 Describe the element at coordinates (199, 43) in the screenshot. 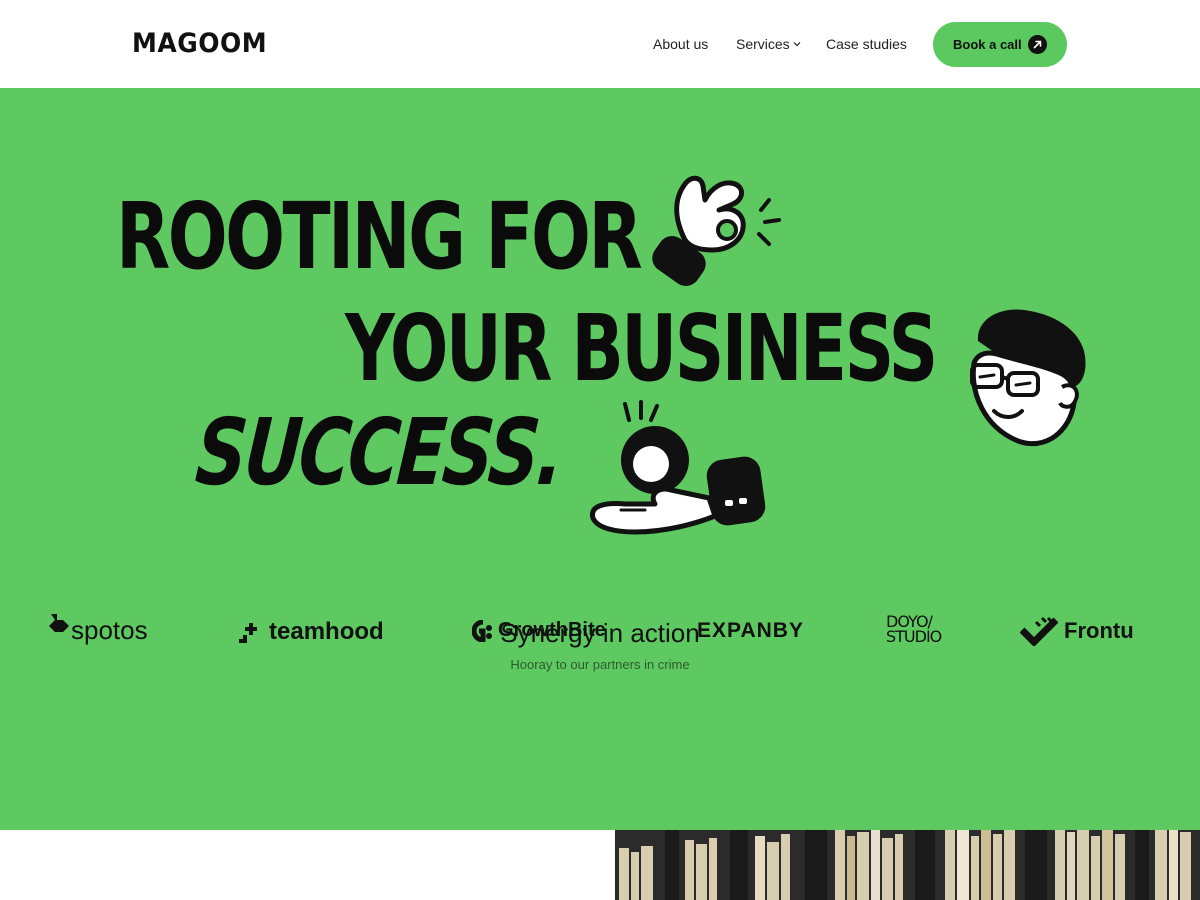

I see `site-logo: MAGOOM` at that location.